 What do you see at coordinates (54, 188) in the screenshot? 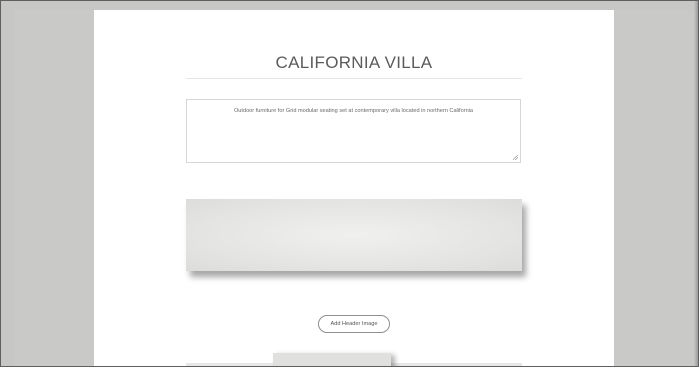
I see `left-gutter` at bounding box center [54, 188].